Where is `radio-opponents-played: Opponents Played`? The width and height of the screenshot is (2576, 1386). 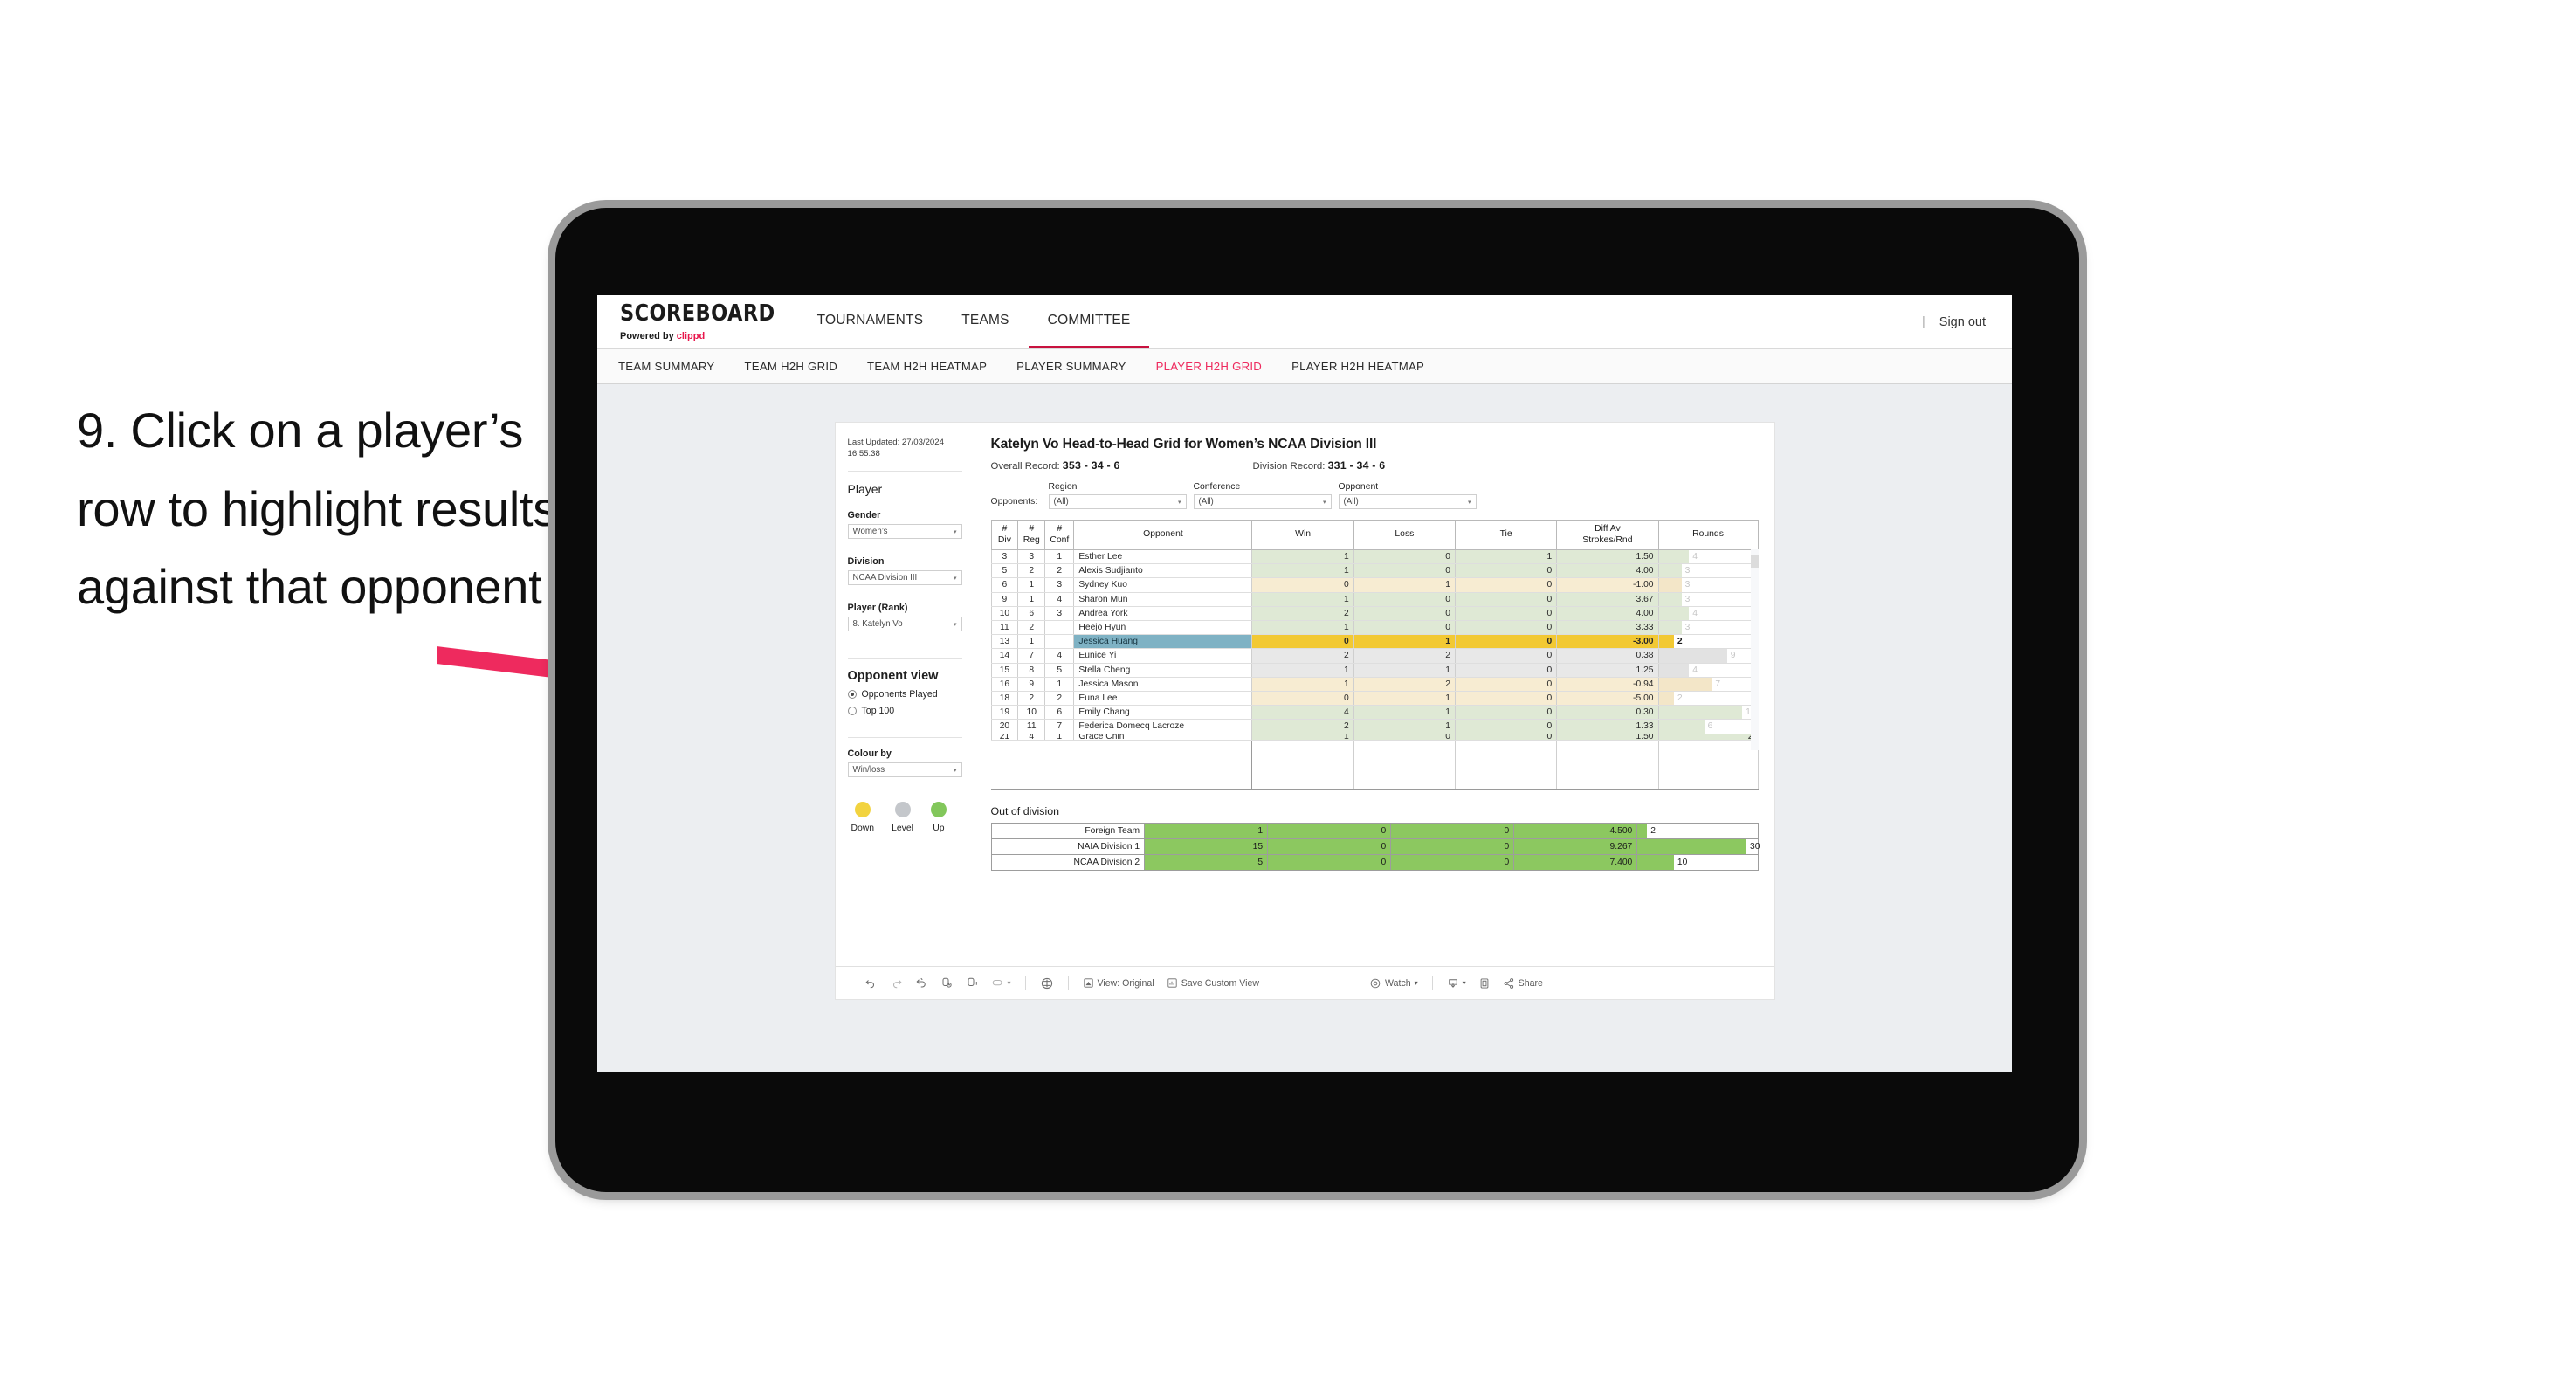
radio-opponents-played: Opponents Played is located at coordinates (904, 694).